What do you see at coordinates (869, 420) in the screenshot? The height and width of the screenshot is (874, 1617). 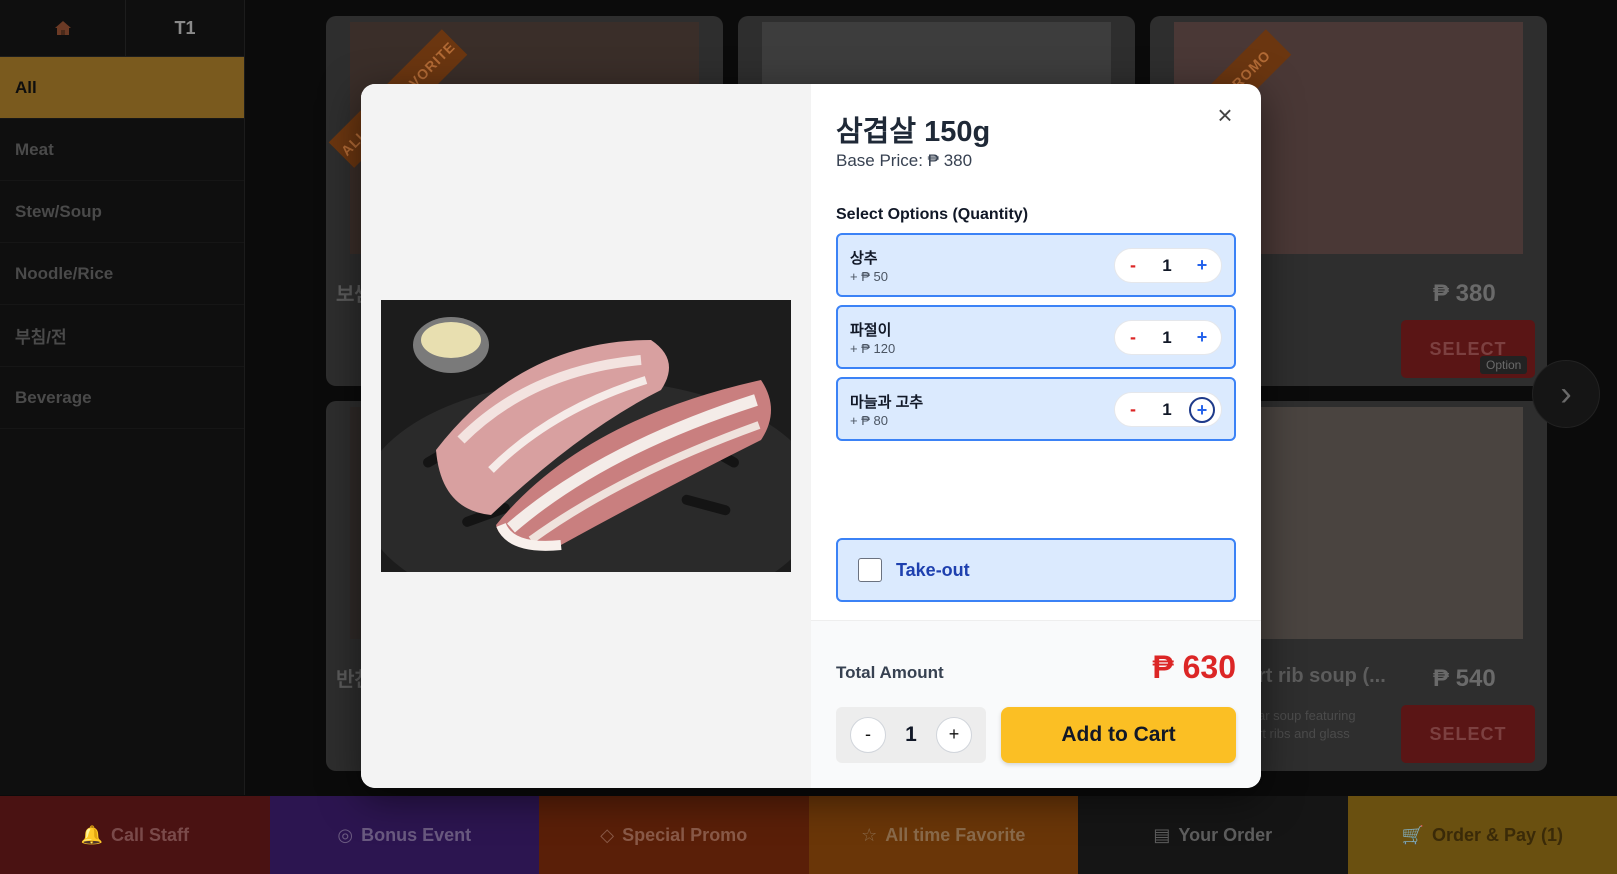 I see `option-price: + ₱ 80` at bounding box center [869, 420].